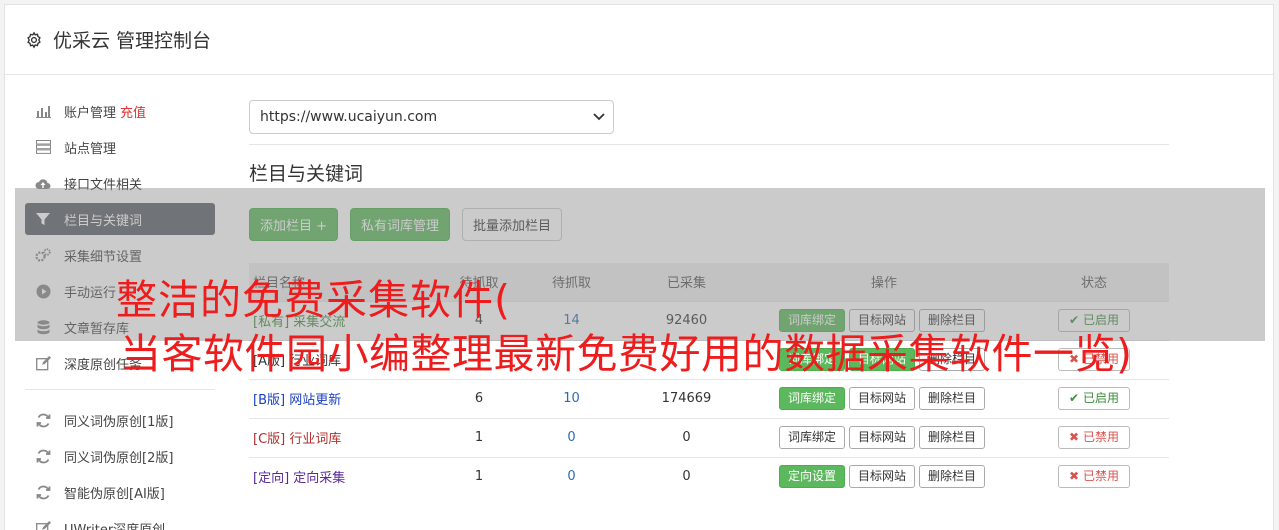 The width and height of the screenshot is (1279, 530). What do you see at coordinates (344, 398) in the screenshot?
I see `row-name: [B版] 网站更新` at bounding box center [344, 398].